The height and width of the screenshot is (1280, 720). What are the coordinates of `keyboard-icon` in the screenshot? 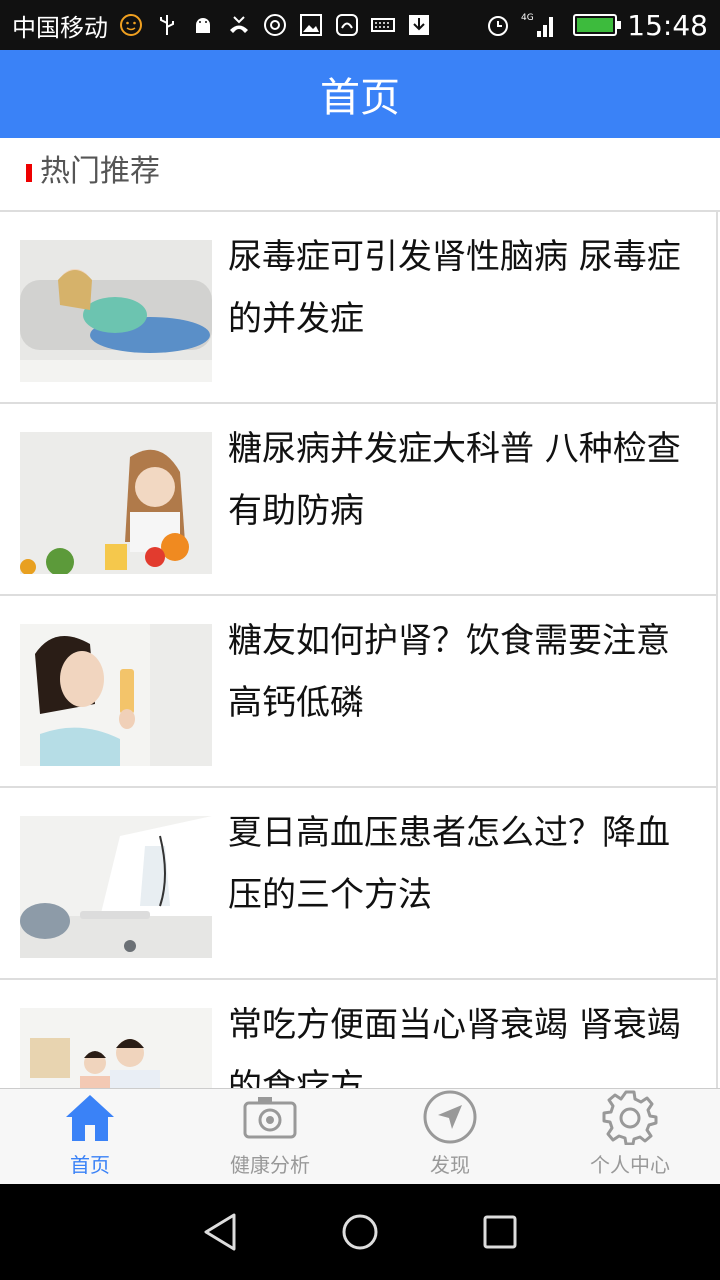 It's located at (383, 25).